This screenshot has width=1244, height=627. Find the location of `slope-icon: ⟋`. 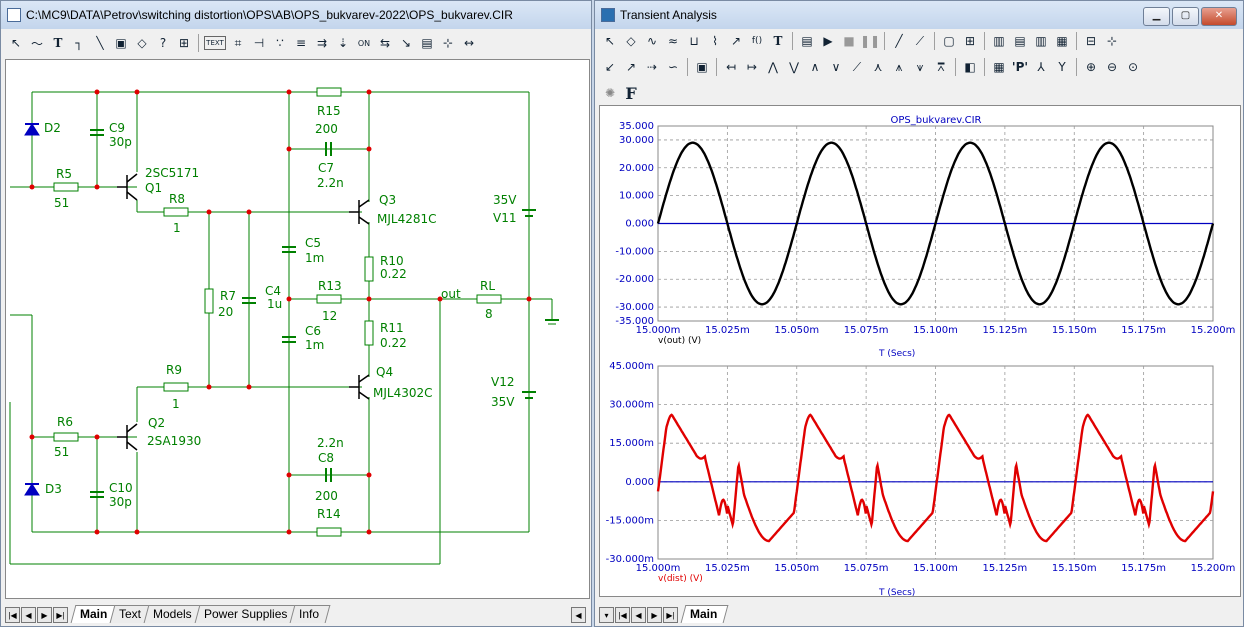

slope-icon: ⟋ is located at coordinates (857, 67).